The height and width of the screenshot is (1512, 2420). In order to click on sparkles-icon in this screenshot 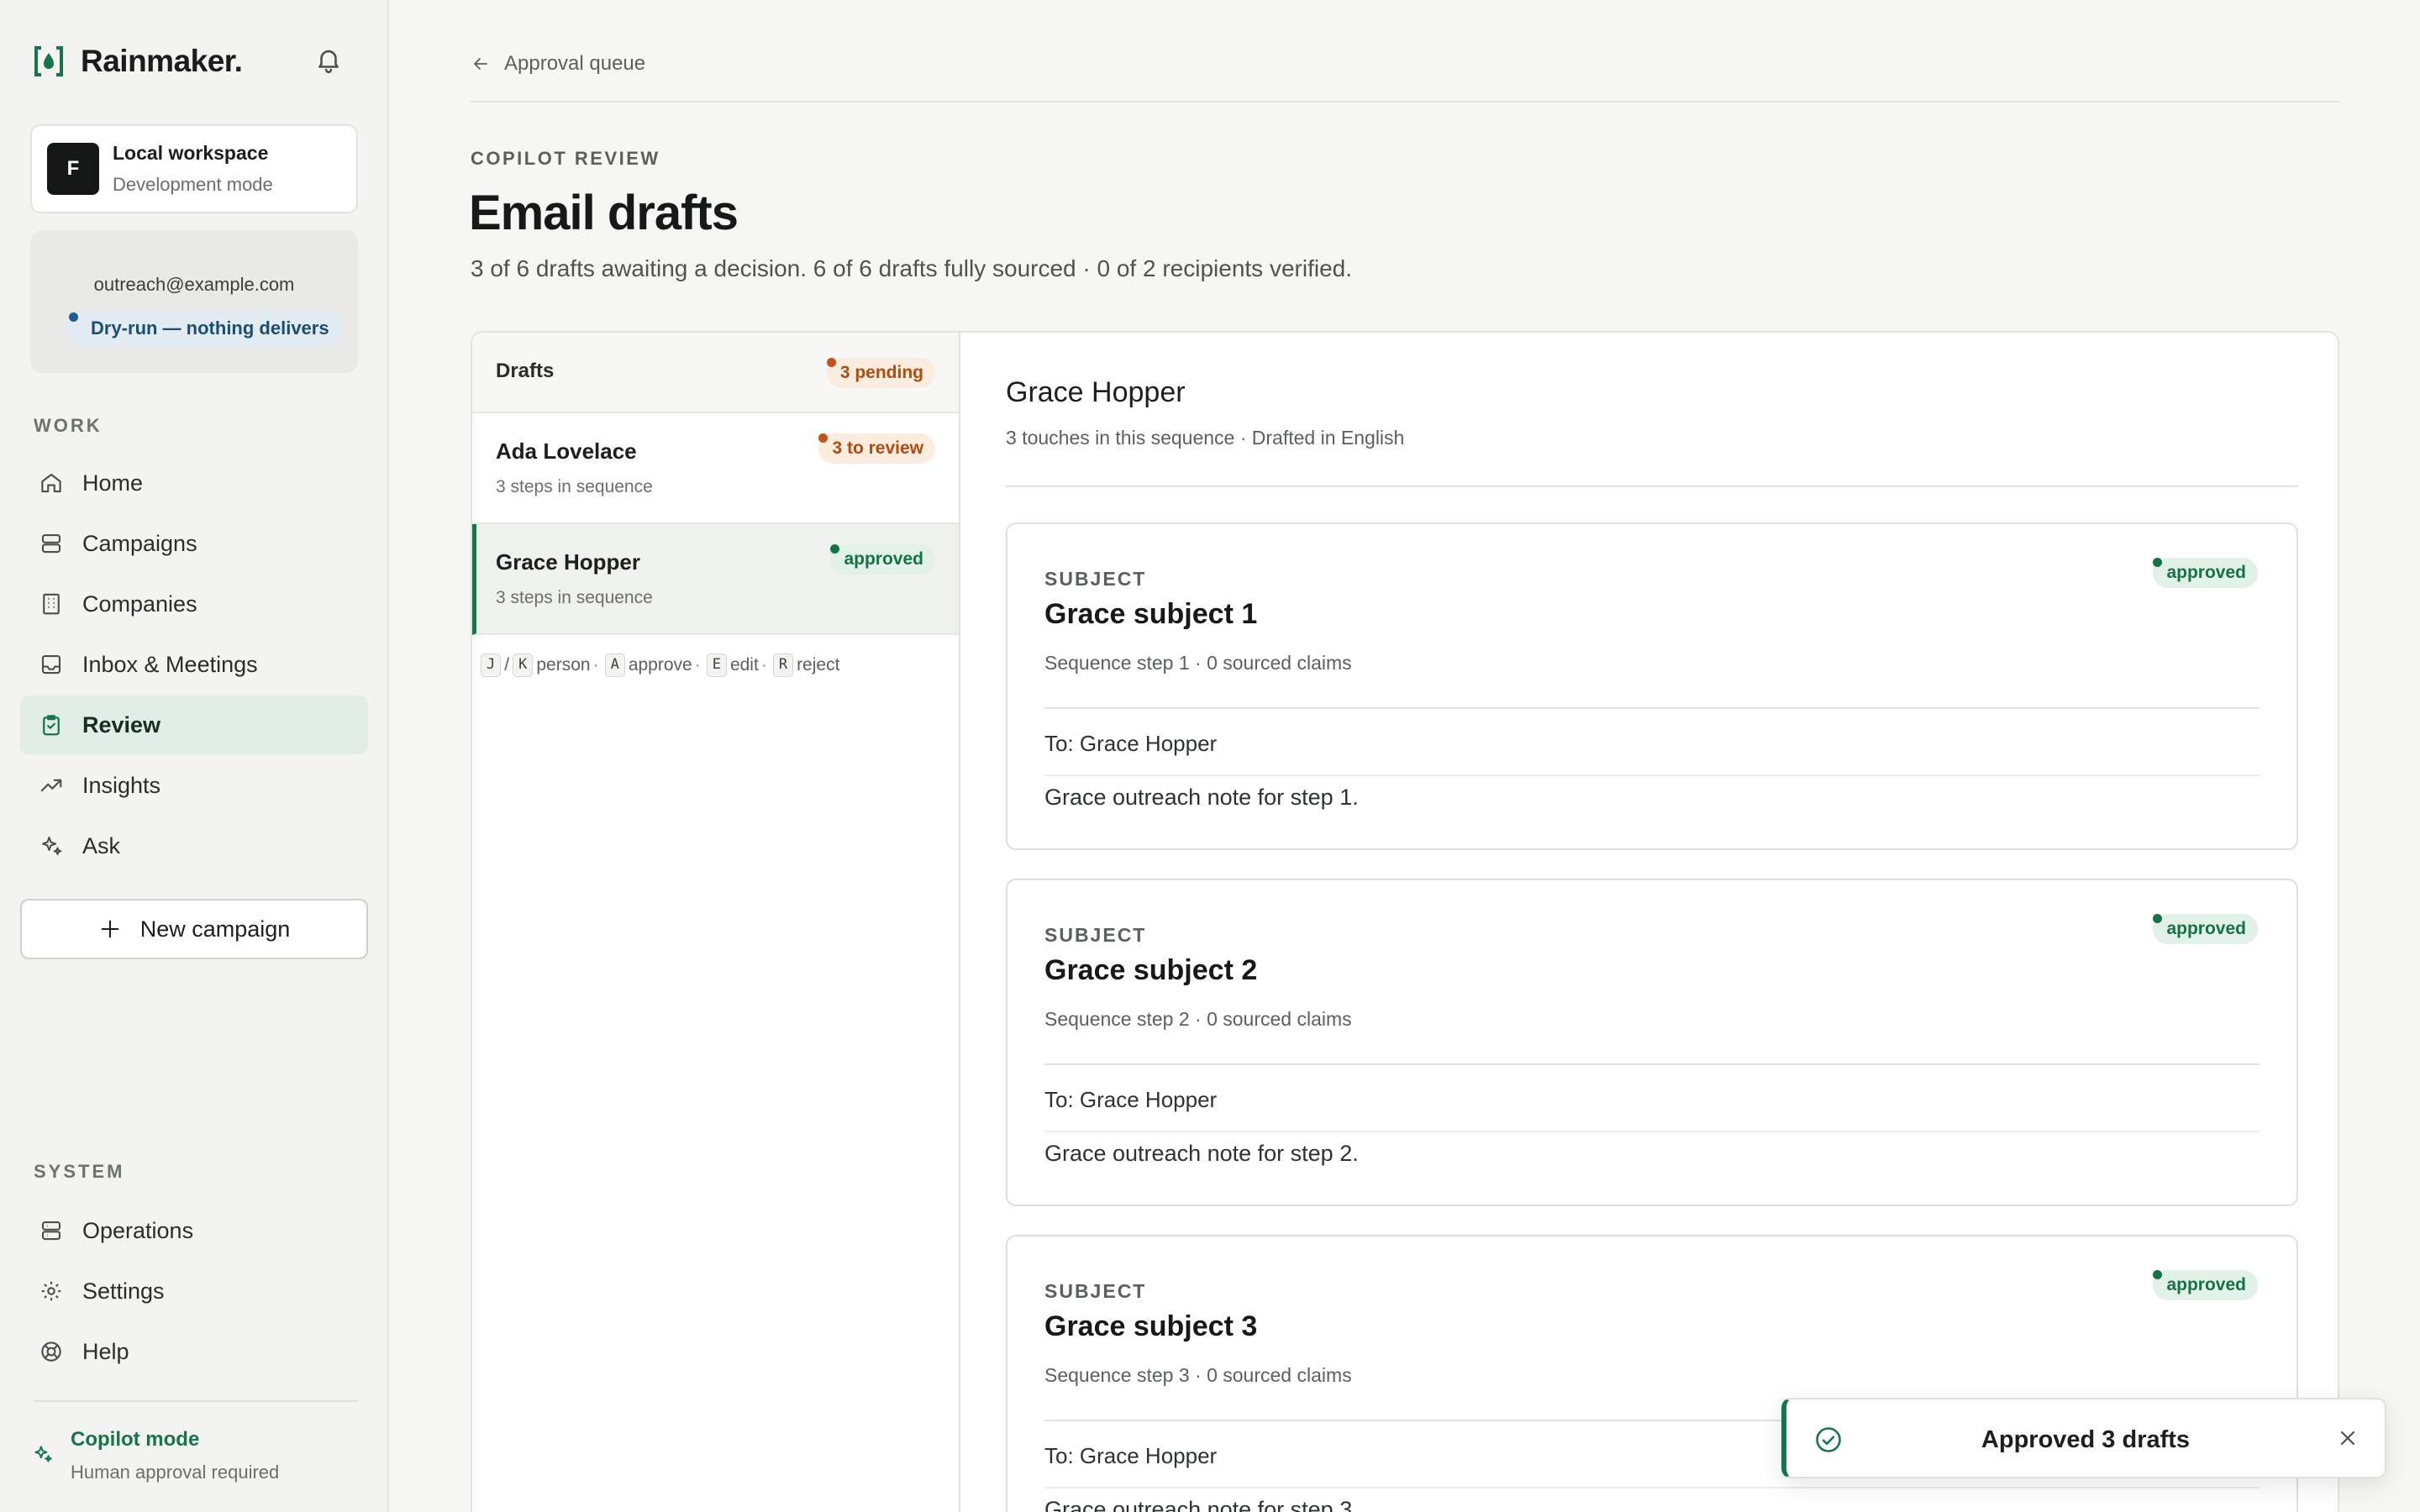, I will do `click(52, 846)`.